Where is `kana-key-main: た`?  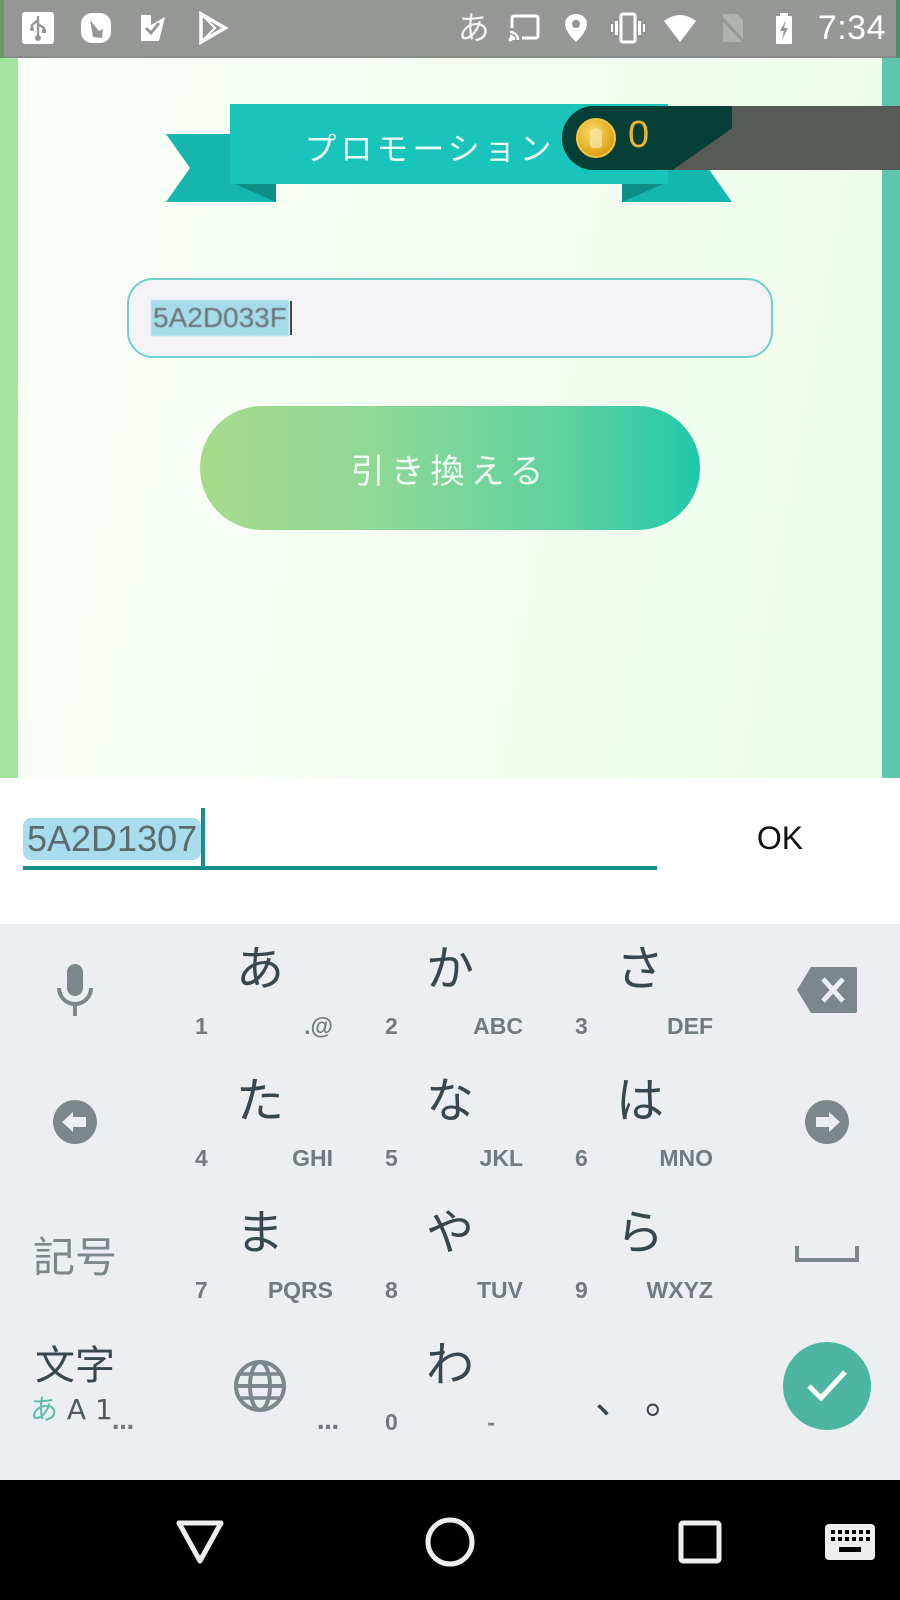
kana-key-main: た is located at coordinates (259, 1100).